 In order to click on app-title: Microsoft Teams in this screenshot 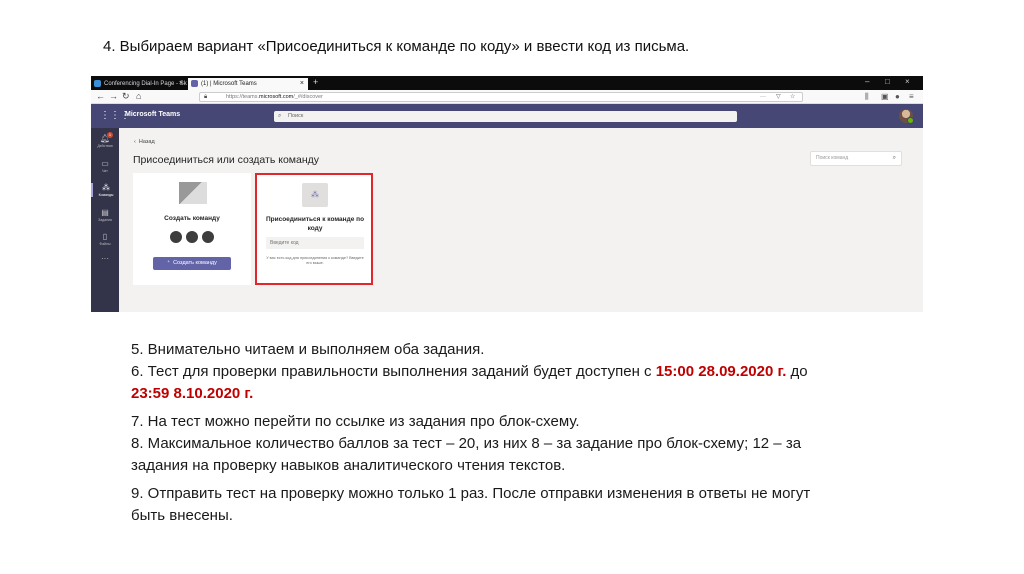, I will do `click(153, 114)`.